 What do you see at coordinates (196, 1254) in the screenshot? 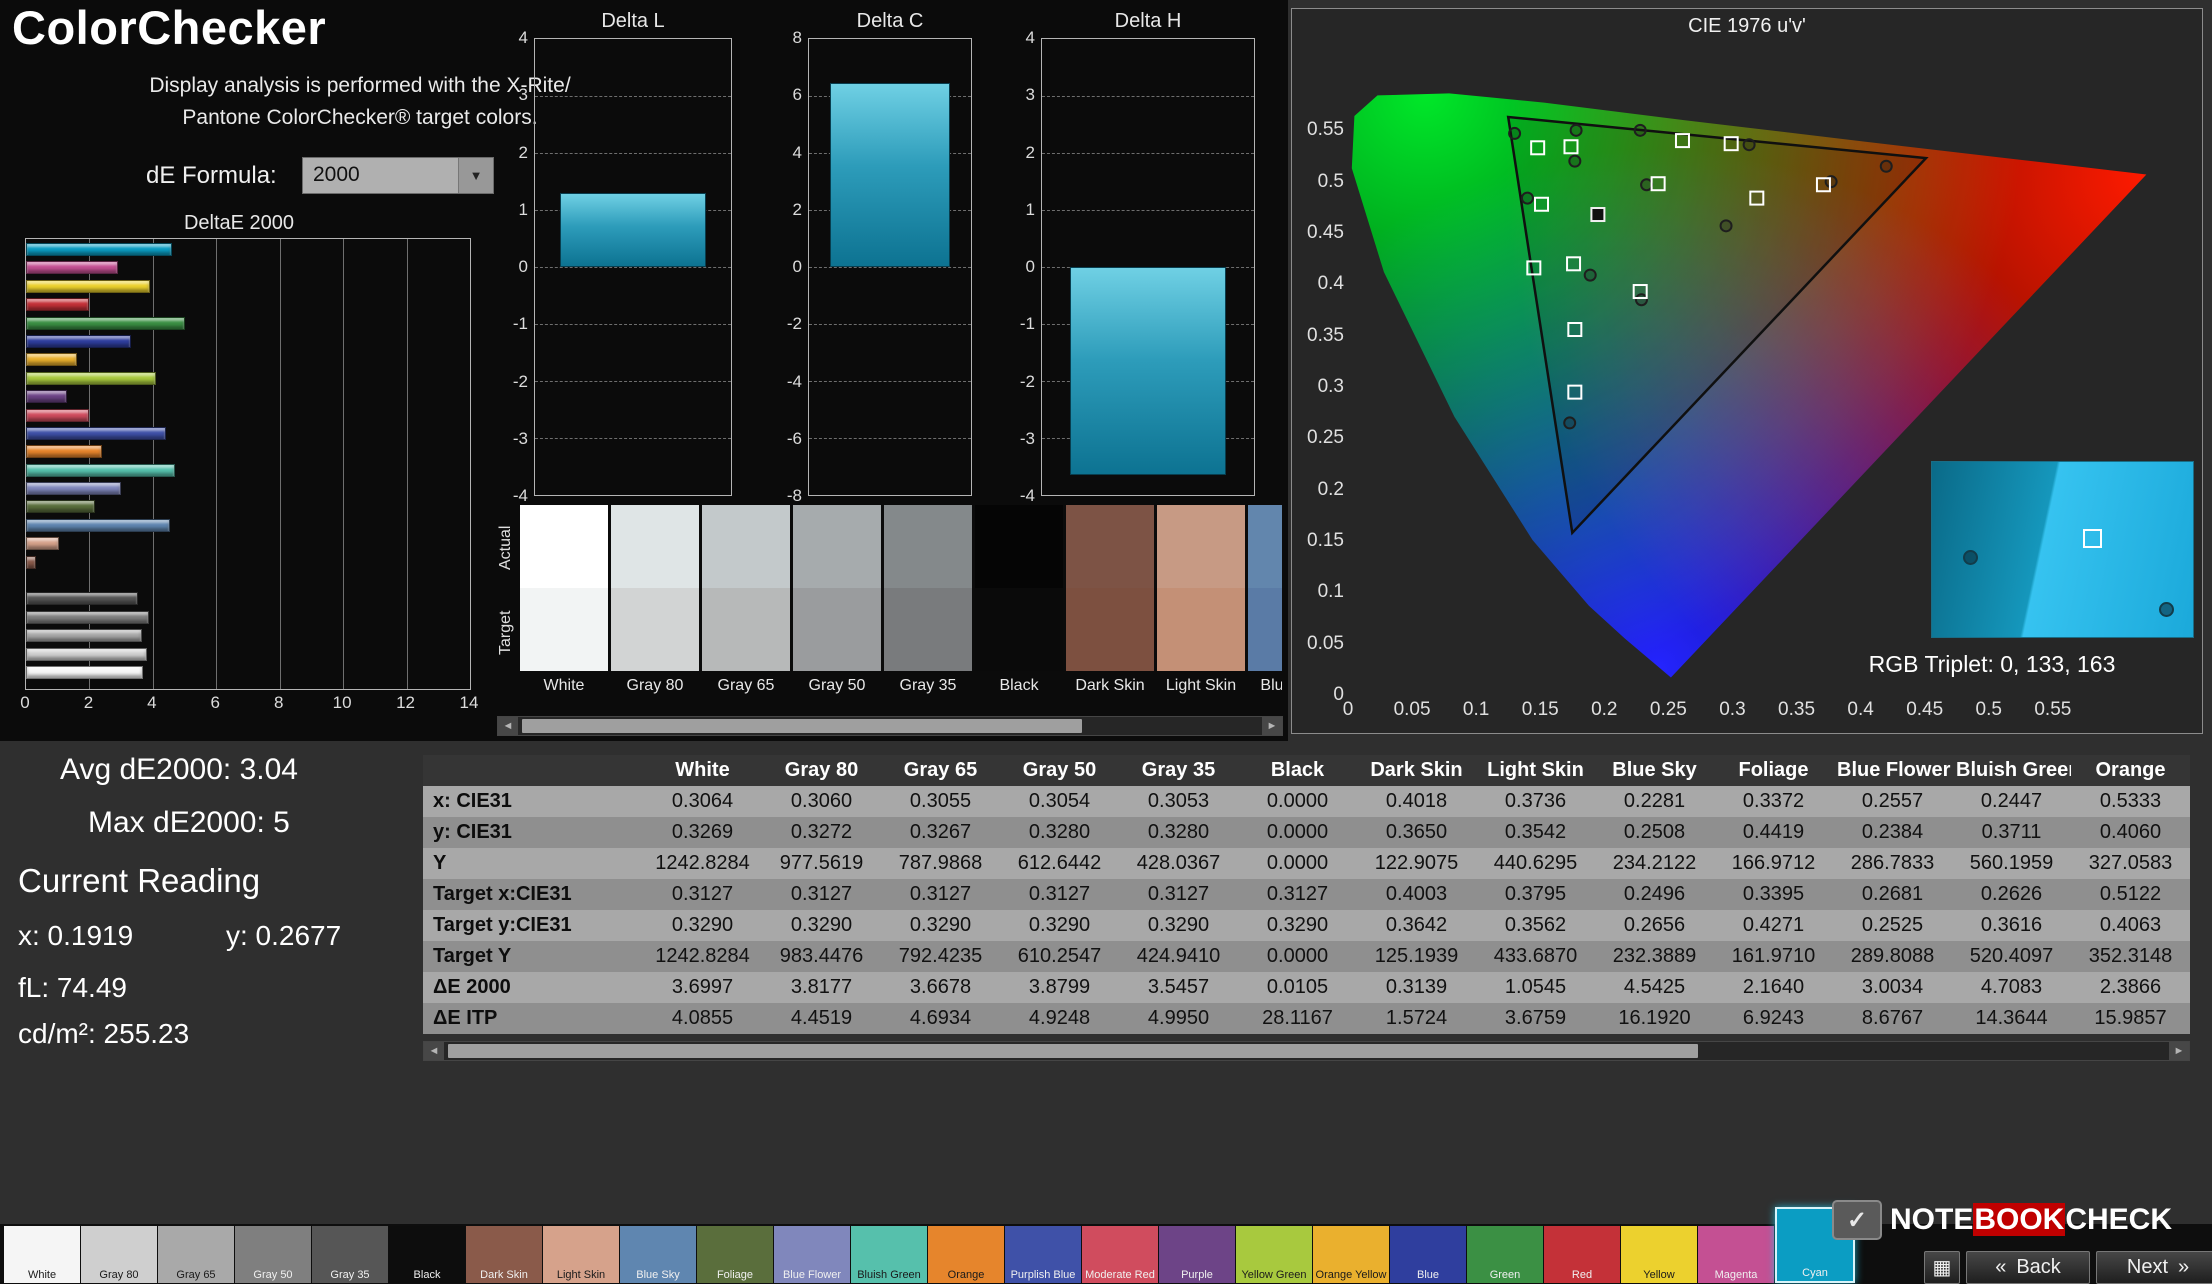
I see `patch-gray-65: Gray 65` at bounding box center [196, 1254].